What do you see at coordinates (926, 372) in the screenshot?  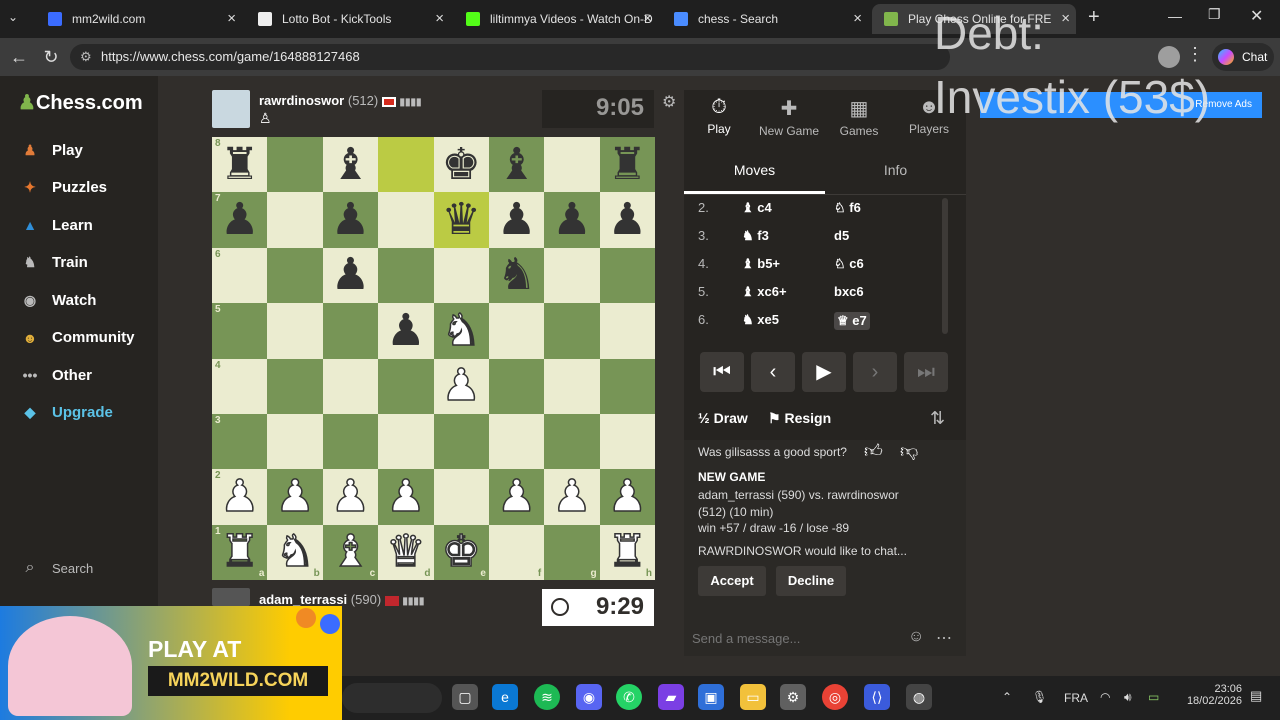 I see `last-move-button: ⏭` at bounding box center [926, 372].